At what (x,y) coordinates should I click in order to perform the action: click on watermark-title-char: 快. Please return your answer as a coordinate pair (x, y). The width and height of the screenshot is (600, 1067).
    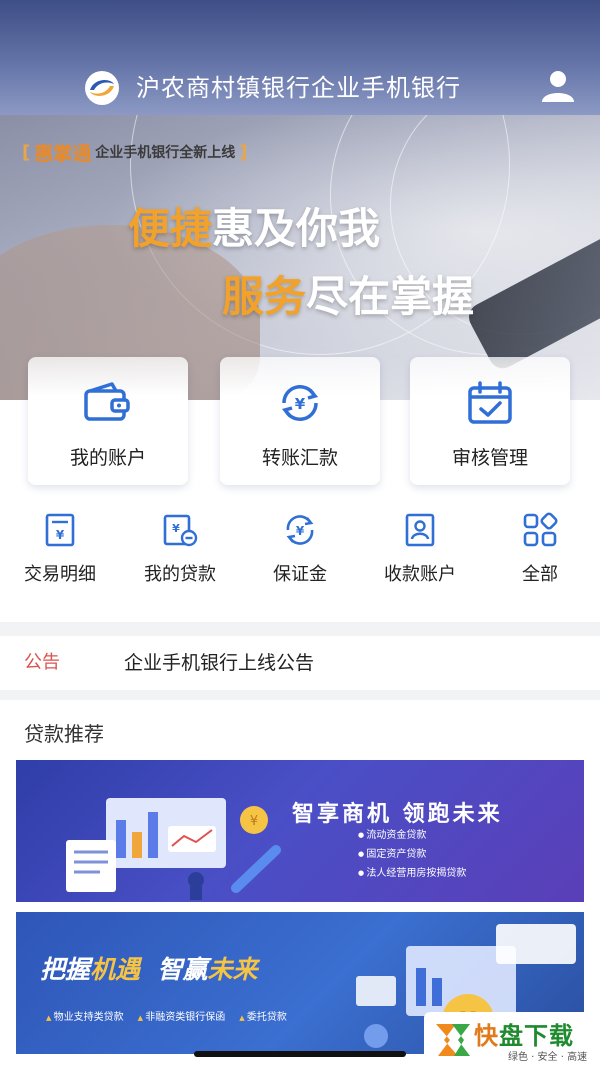
    Looking at the image, I should click on (486, 1036).